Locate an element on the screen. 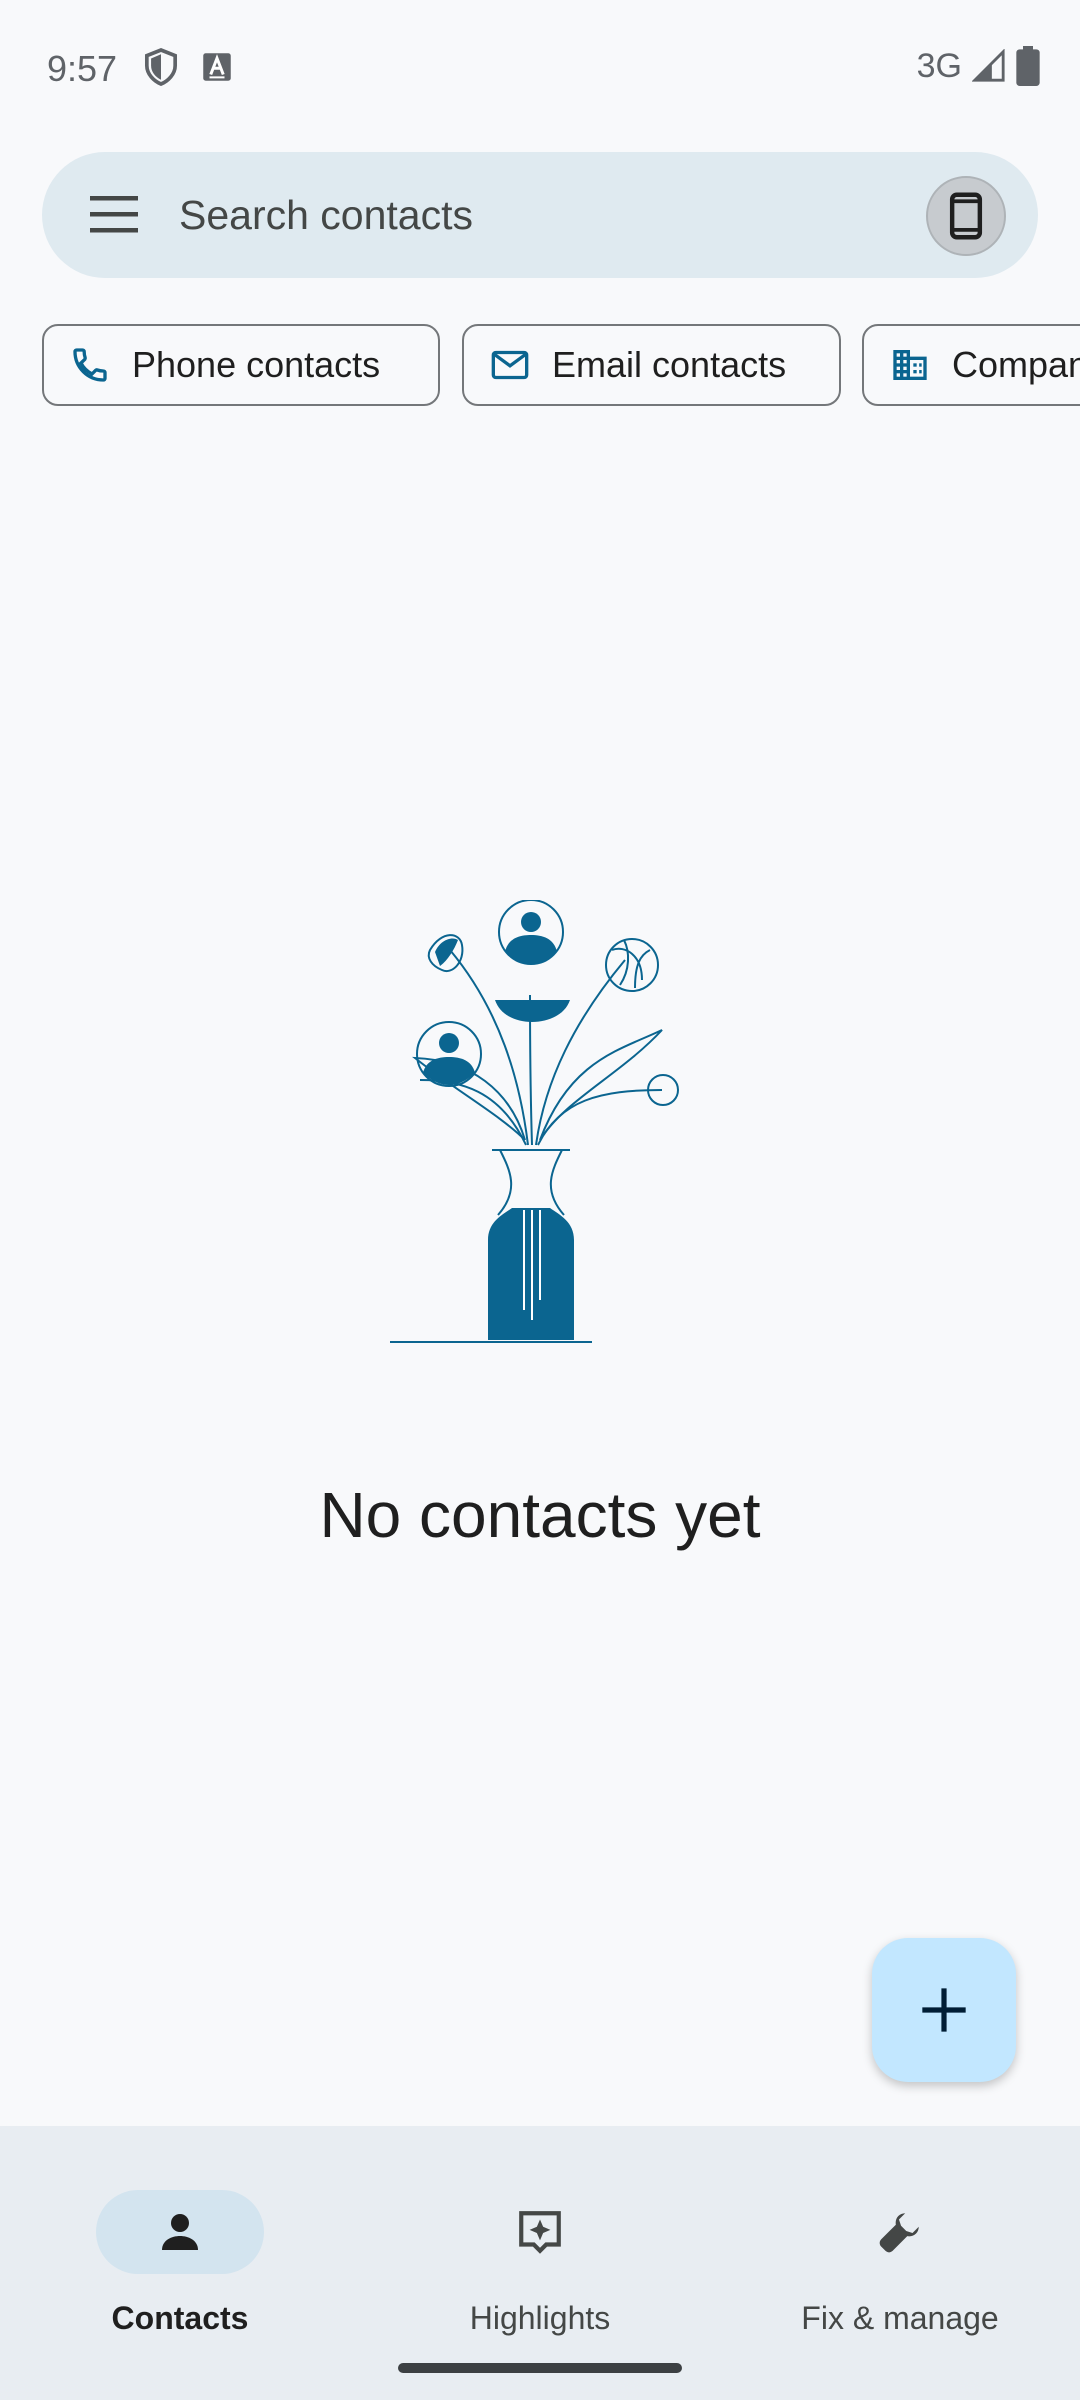 This screenshot has width=1080, height=2400. network-type: 3G is located at coordinates (939, 65).